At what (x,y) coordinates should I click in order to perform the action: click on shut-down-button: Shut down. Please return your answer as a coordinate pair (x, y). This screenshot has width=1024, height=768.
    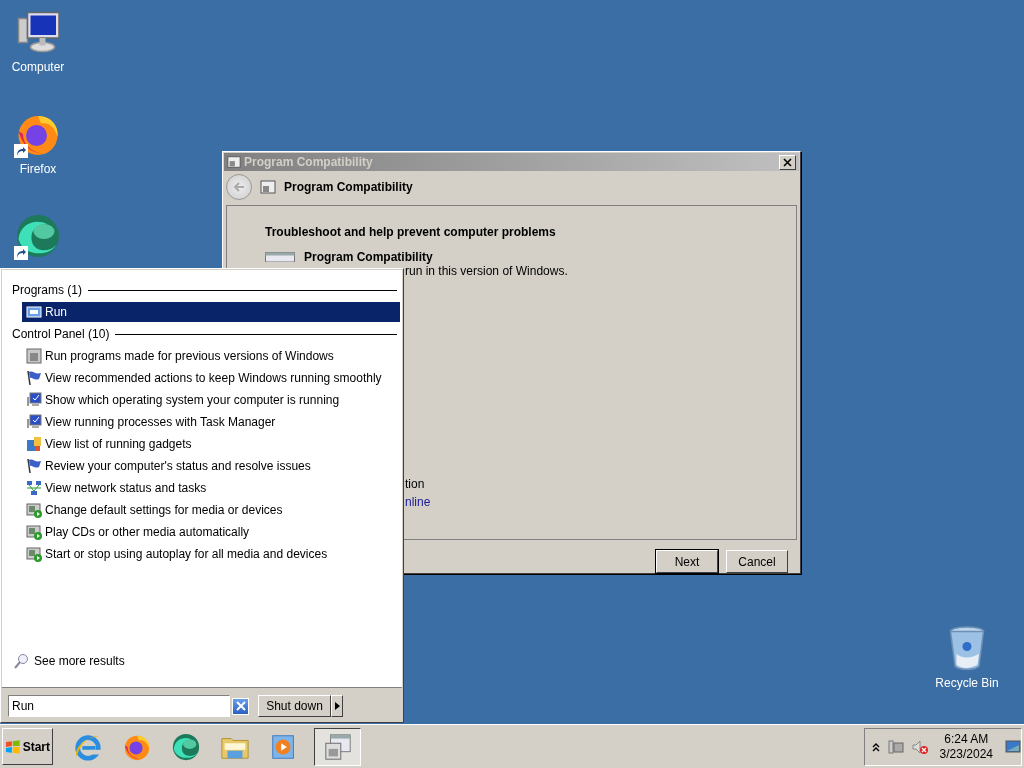
    Looking at the image, I should click on (294, 706).